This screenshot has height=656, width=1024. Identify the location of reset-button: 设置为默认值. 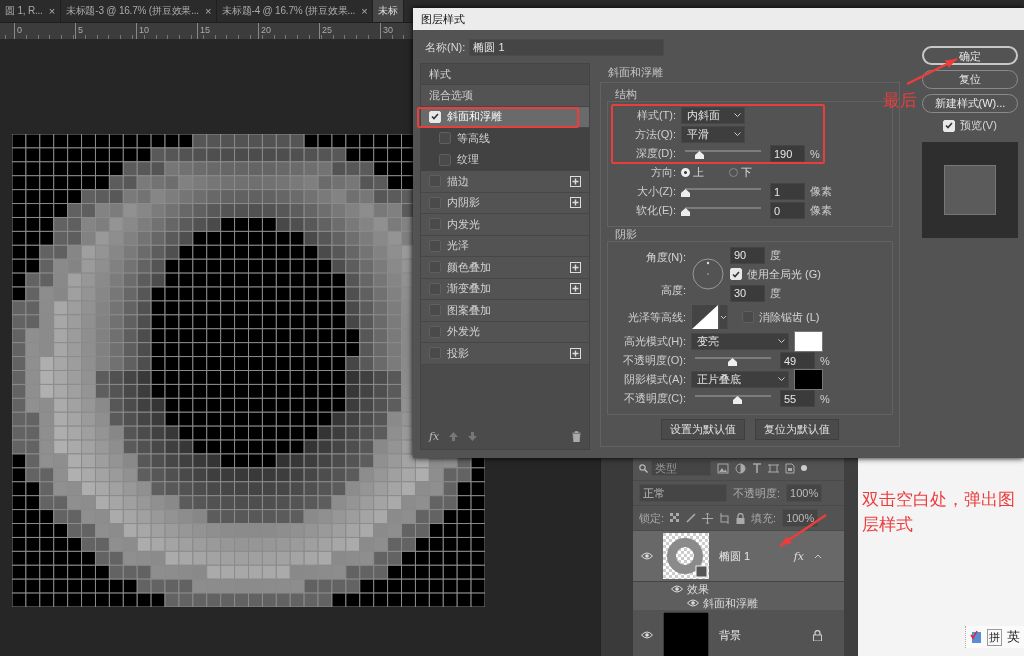
(703, 429).